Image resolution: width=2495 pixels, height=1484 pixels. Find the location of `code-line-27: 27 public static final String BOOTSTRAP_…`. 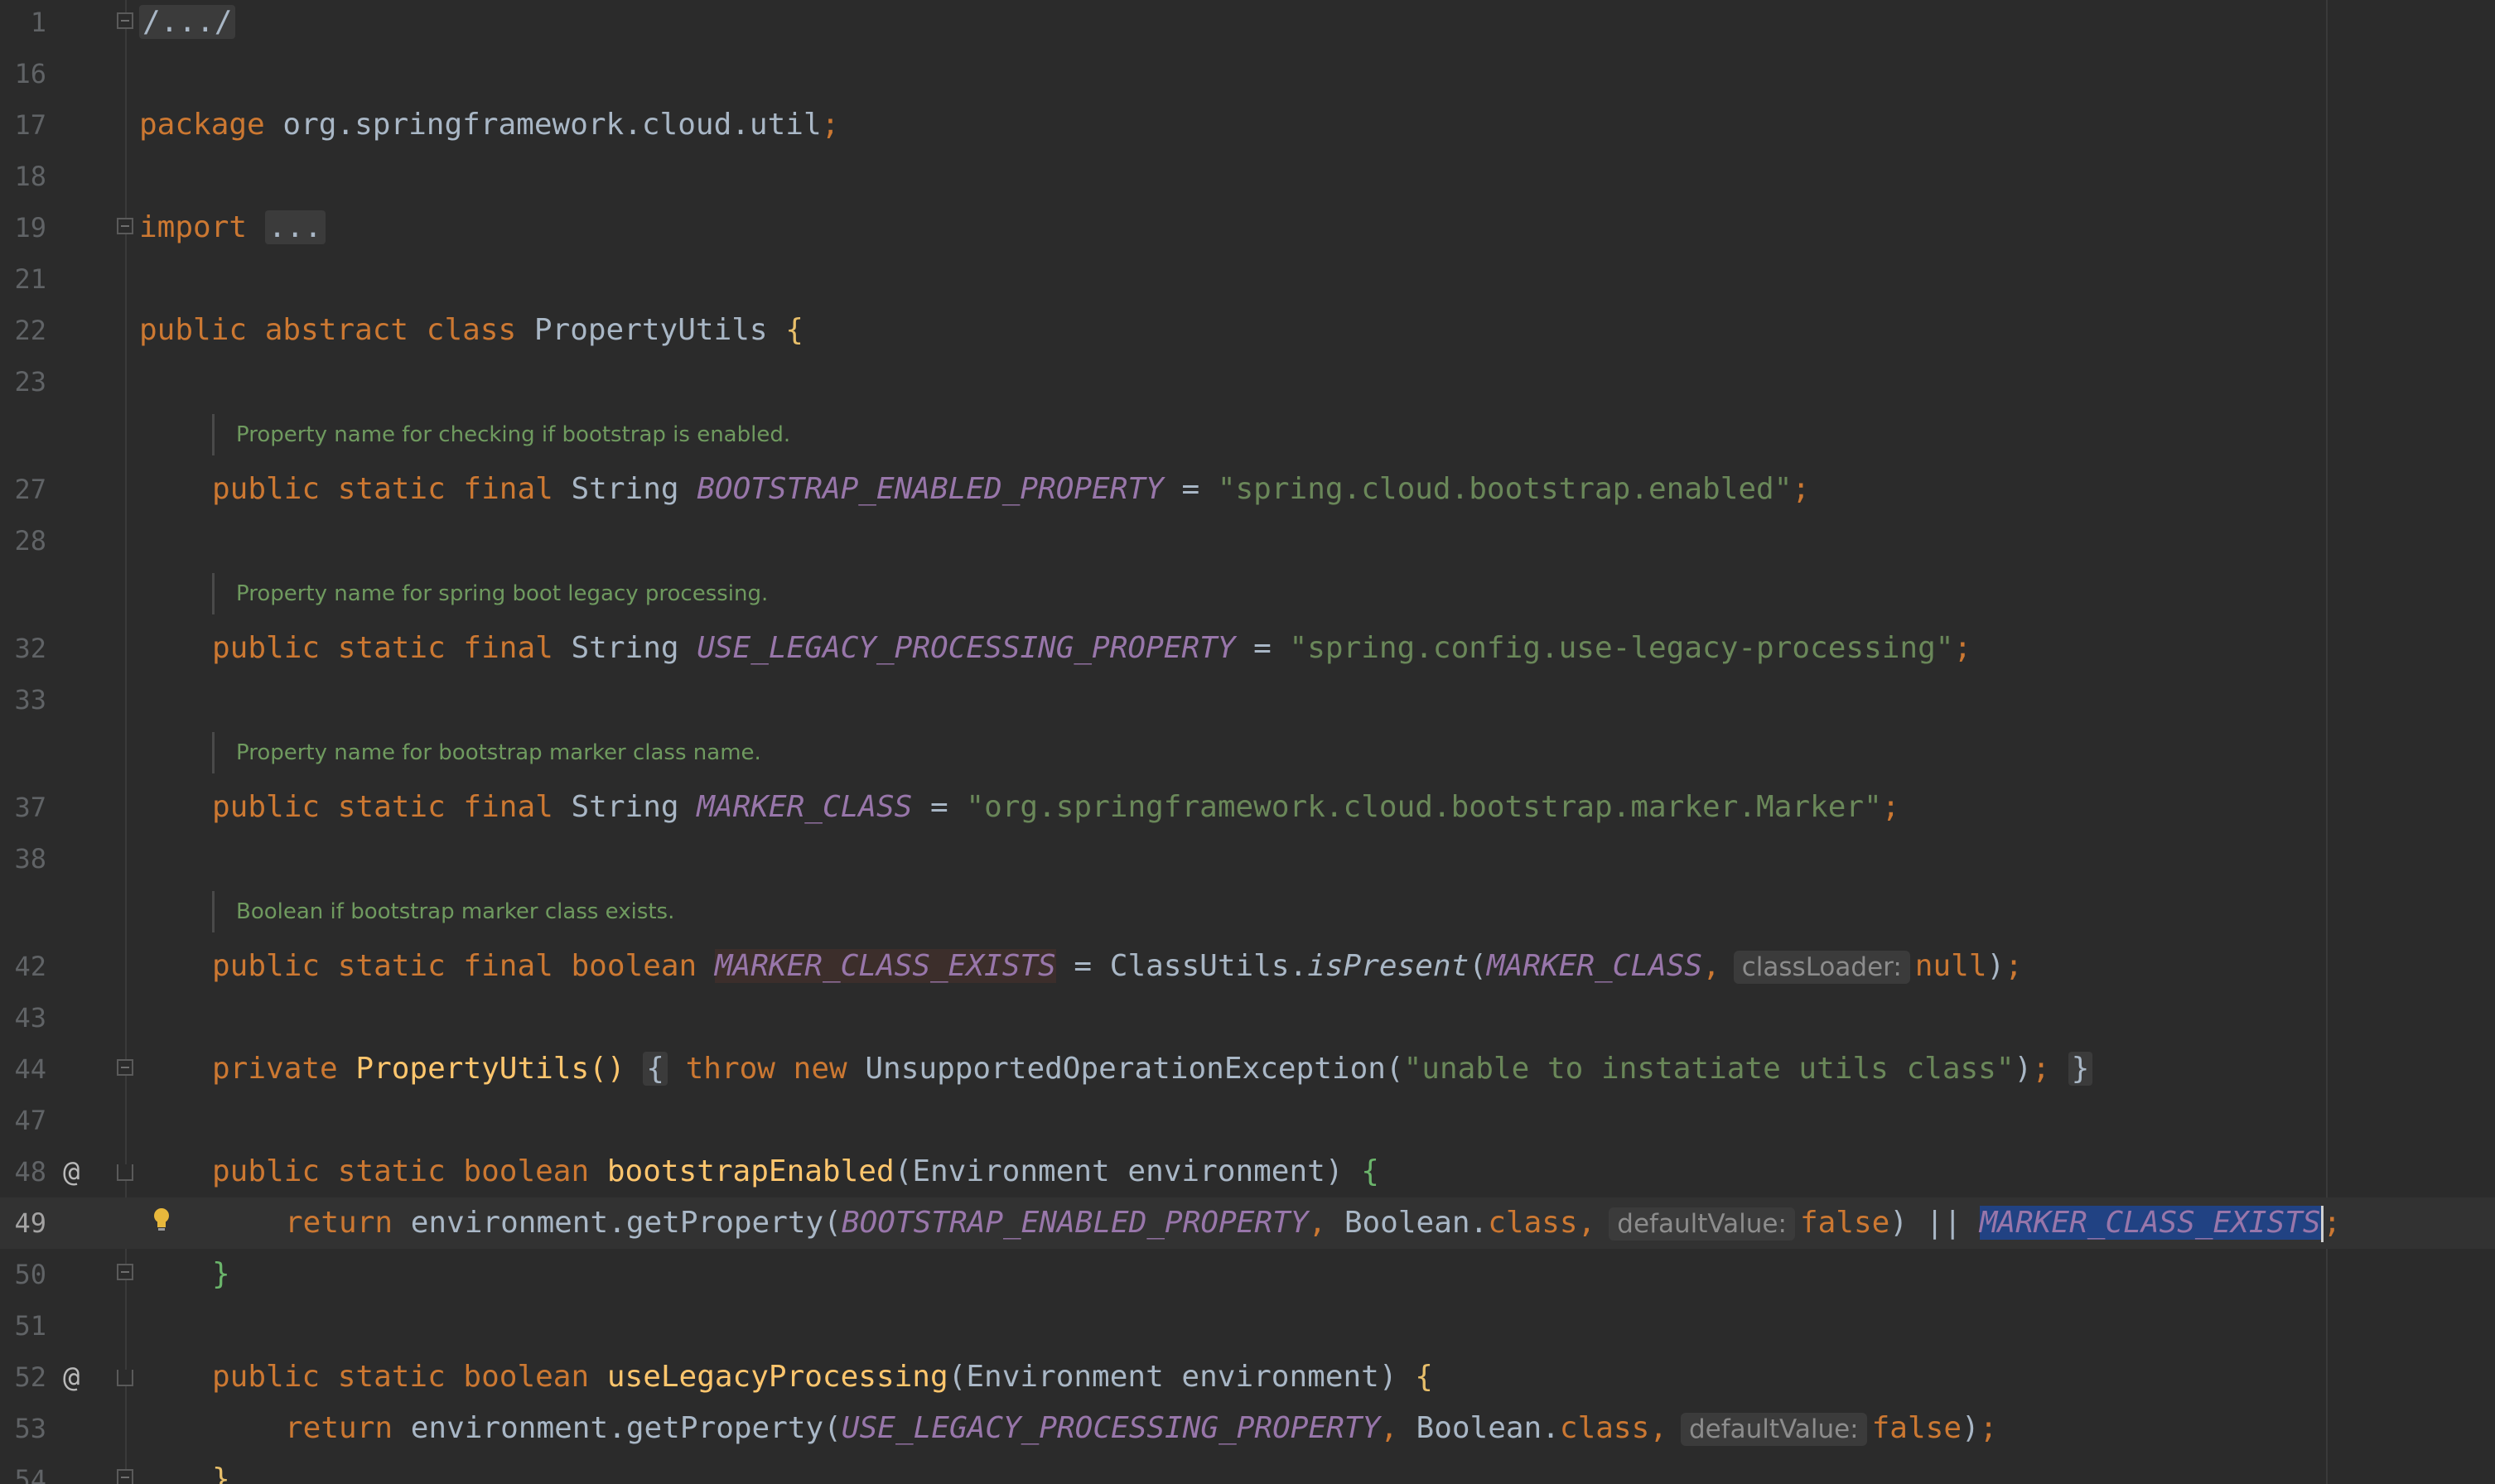

code-line-27: 27 public static final String BOOTSTRAP_… is located at coordinates (1247, 489).